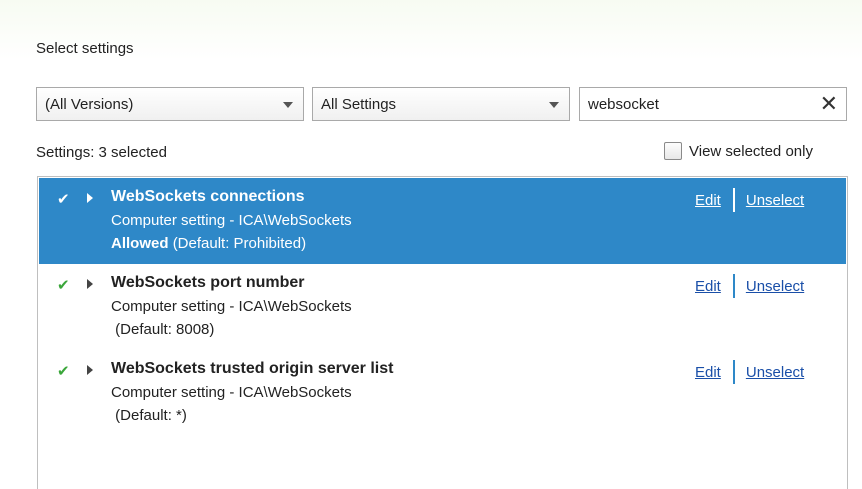  Describe the element at coordinates (165, 329) in the screenshot. I see `setting-default: (Default: 8008)` at that location.